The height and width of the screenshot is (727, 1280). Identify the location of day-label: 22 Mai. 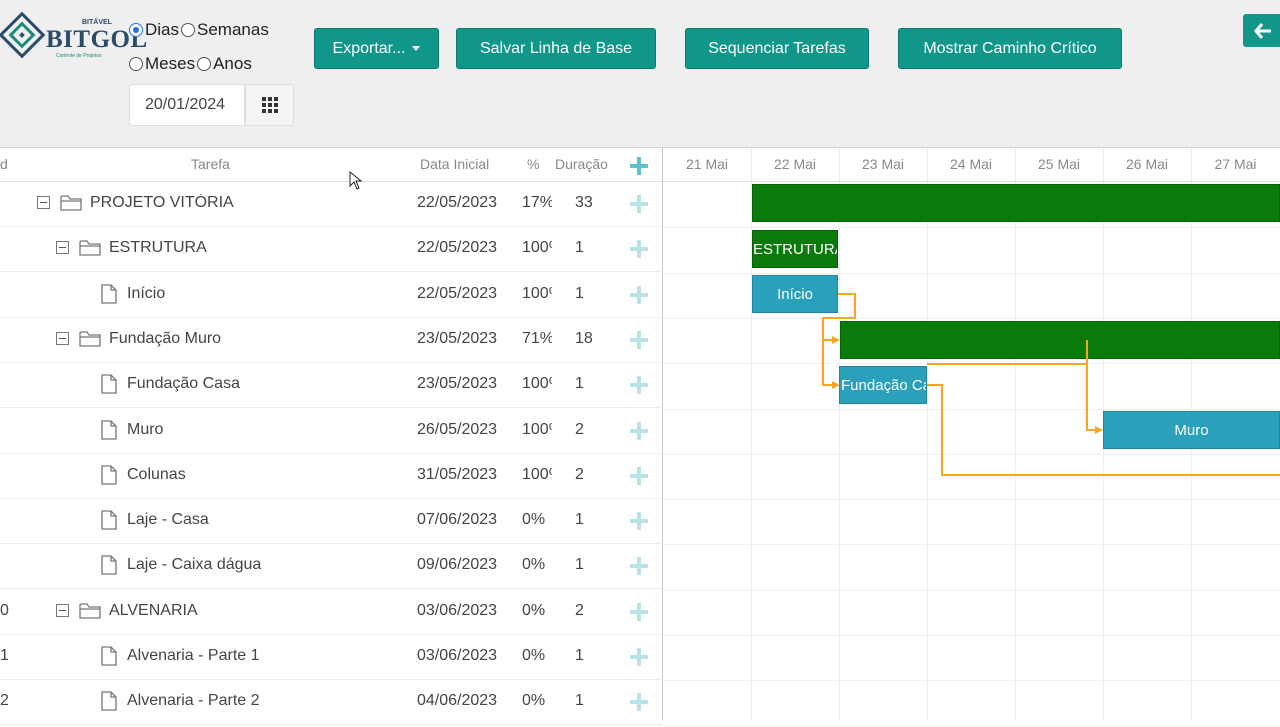
(795, 164).